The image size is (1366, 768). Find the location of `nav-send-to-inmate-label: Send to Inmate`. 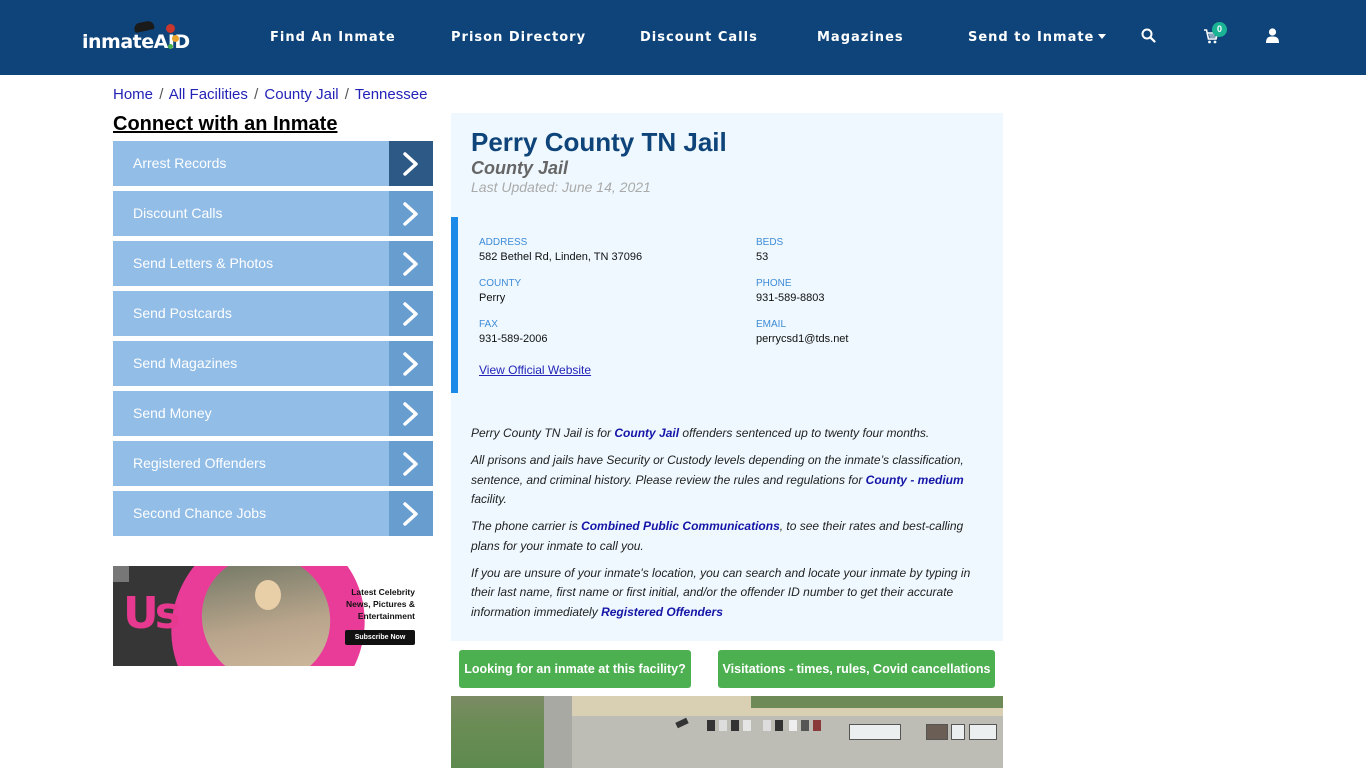

nav-send-to-inmate-label: Send to Inmate is located at coordinates (1031, 37).